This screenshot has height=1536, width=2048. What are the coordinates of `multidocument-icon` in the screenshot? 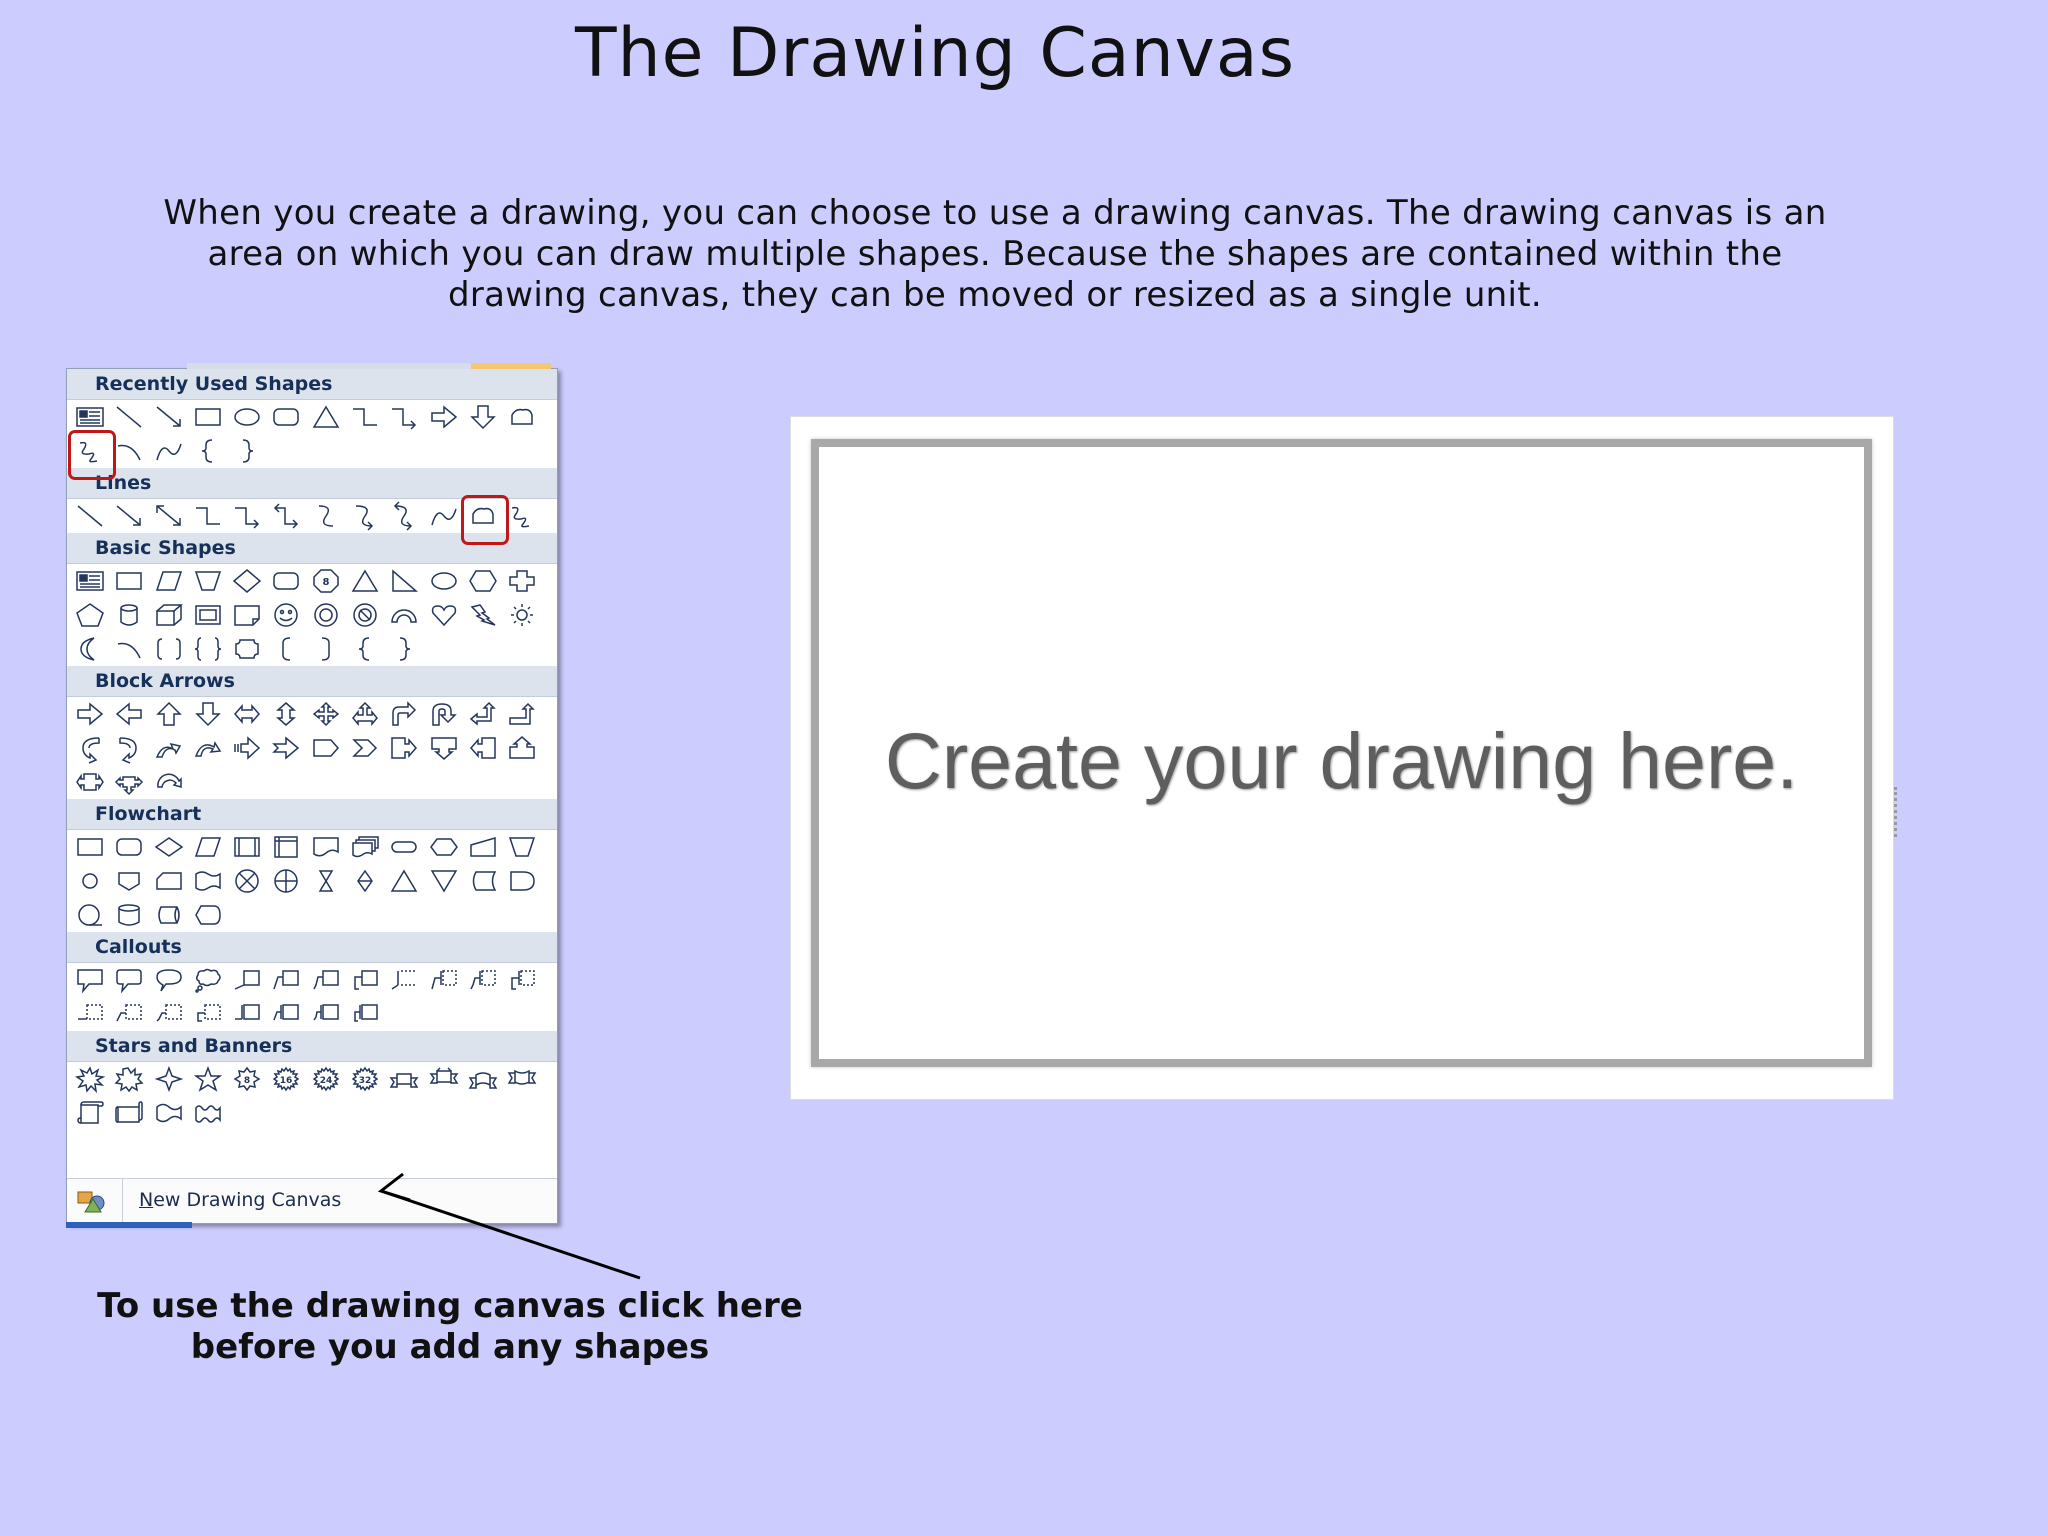 It's located at (365, 847).